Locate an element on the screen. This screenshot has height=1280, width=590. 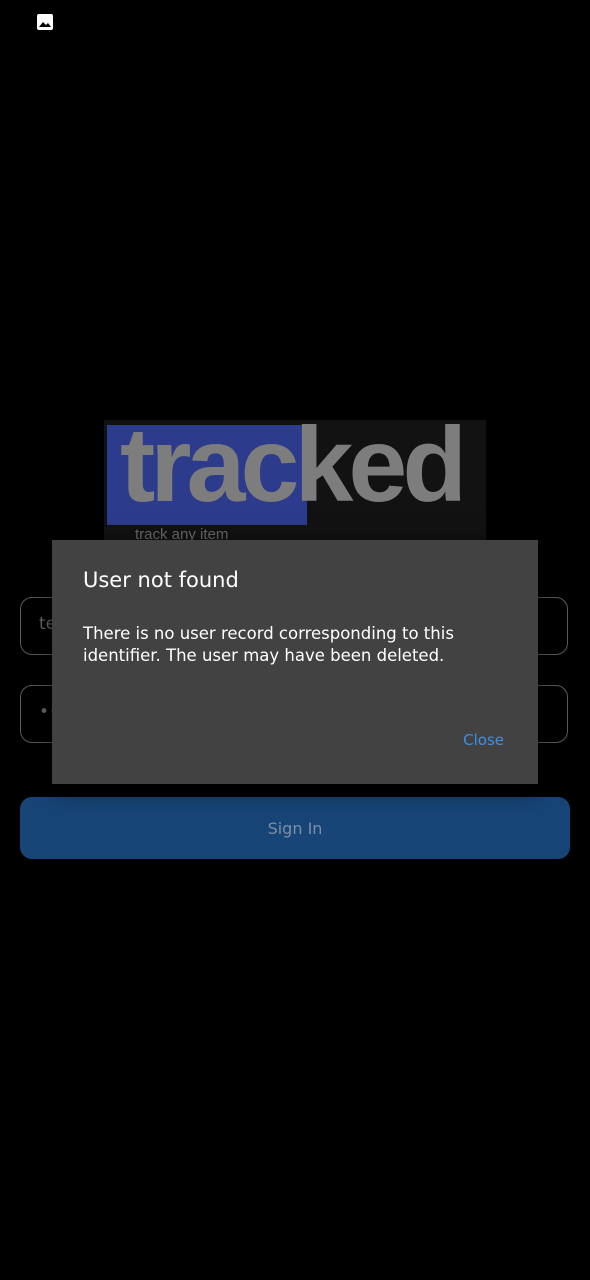
close-button: Close is located at coordinates (483, 740).